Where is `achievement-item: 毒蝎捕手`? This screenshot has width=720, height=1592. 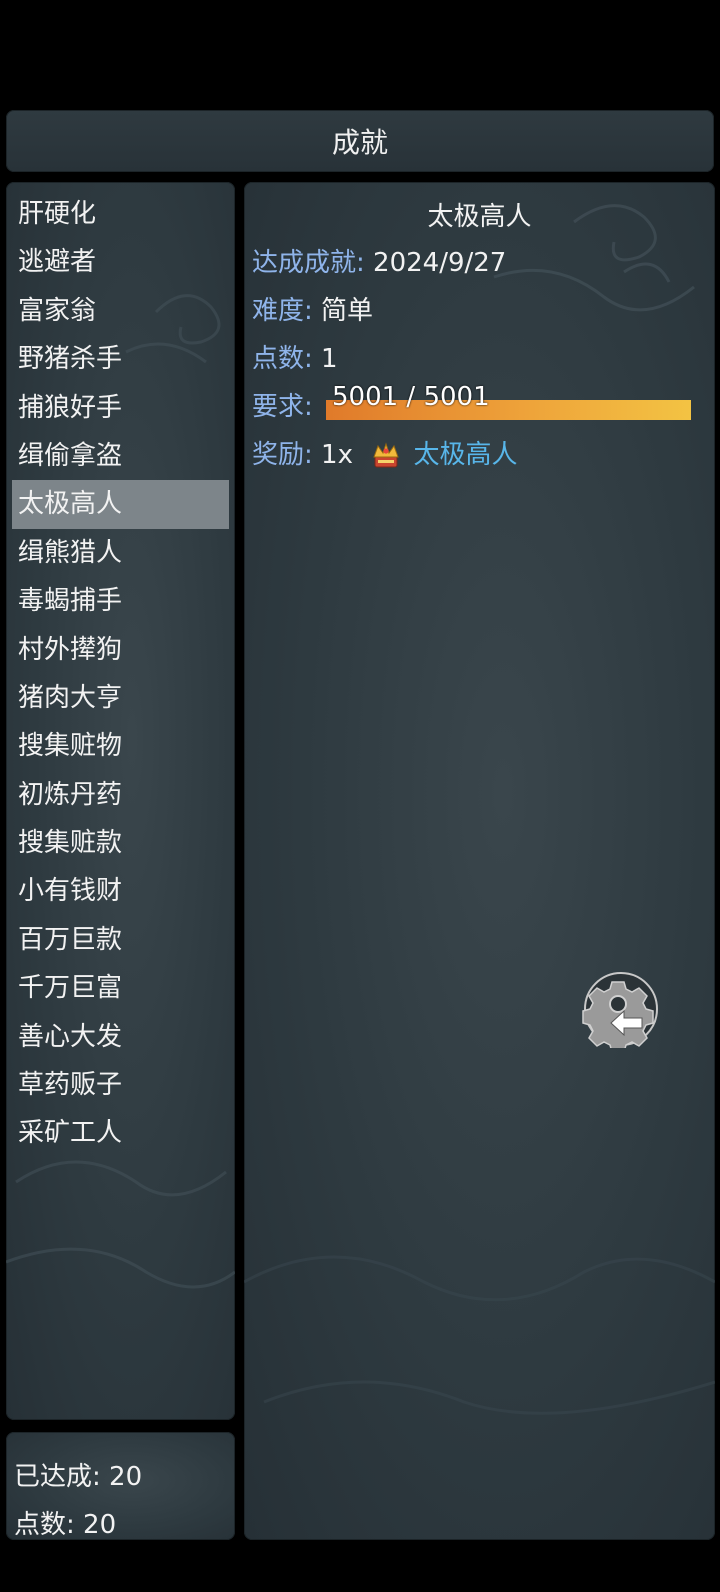 achievement-item: 毒蝎捕手 is located at coordinates (120, 601).